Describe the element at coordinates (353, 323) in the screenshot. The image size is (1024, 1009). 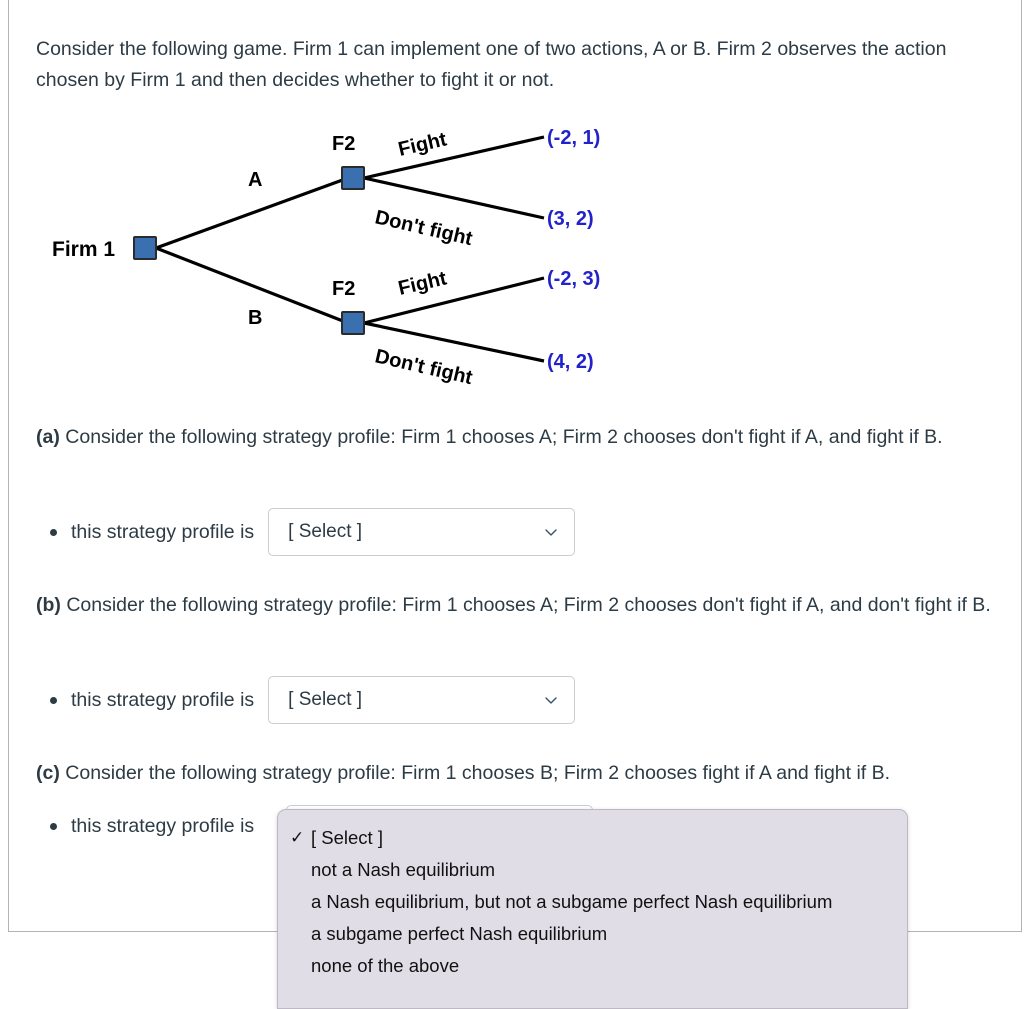
I see `tree-node-firm2-bottom` at that location.